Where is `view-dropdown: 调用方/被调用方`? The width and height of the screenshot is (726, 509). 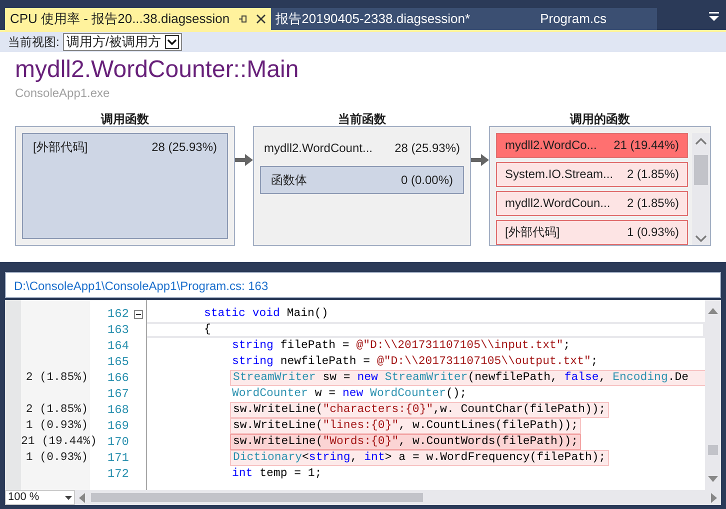
view-dropdown: 调用方/被调用方 is located at coordinates (122, 42).